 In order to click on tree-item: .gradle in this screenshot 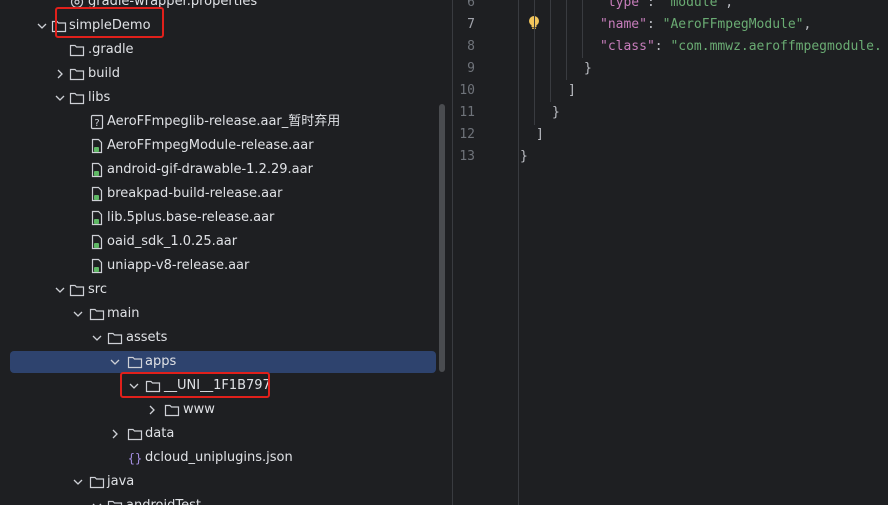, I will do `click(223, 50)`.